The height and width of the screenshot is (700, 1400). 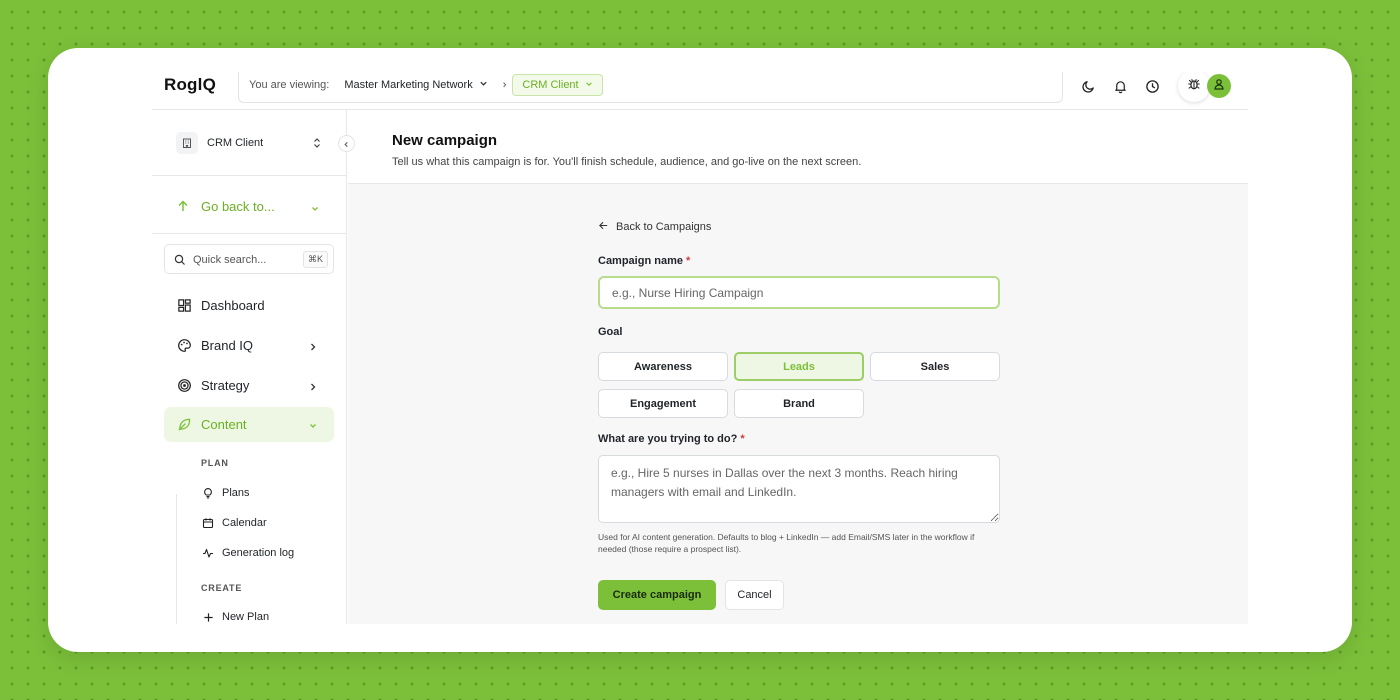 I want to click on chevron-left-icon, so click(x=346, y=144).